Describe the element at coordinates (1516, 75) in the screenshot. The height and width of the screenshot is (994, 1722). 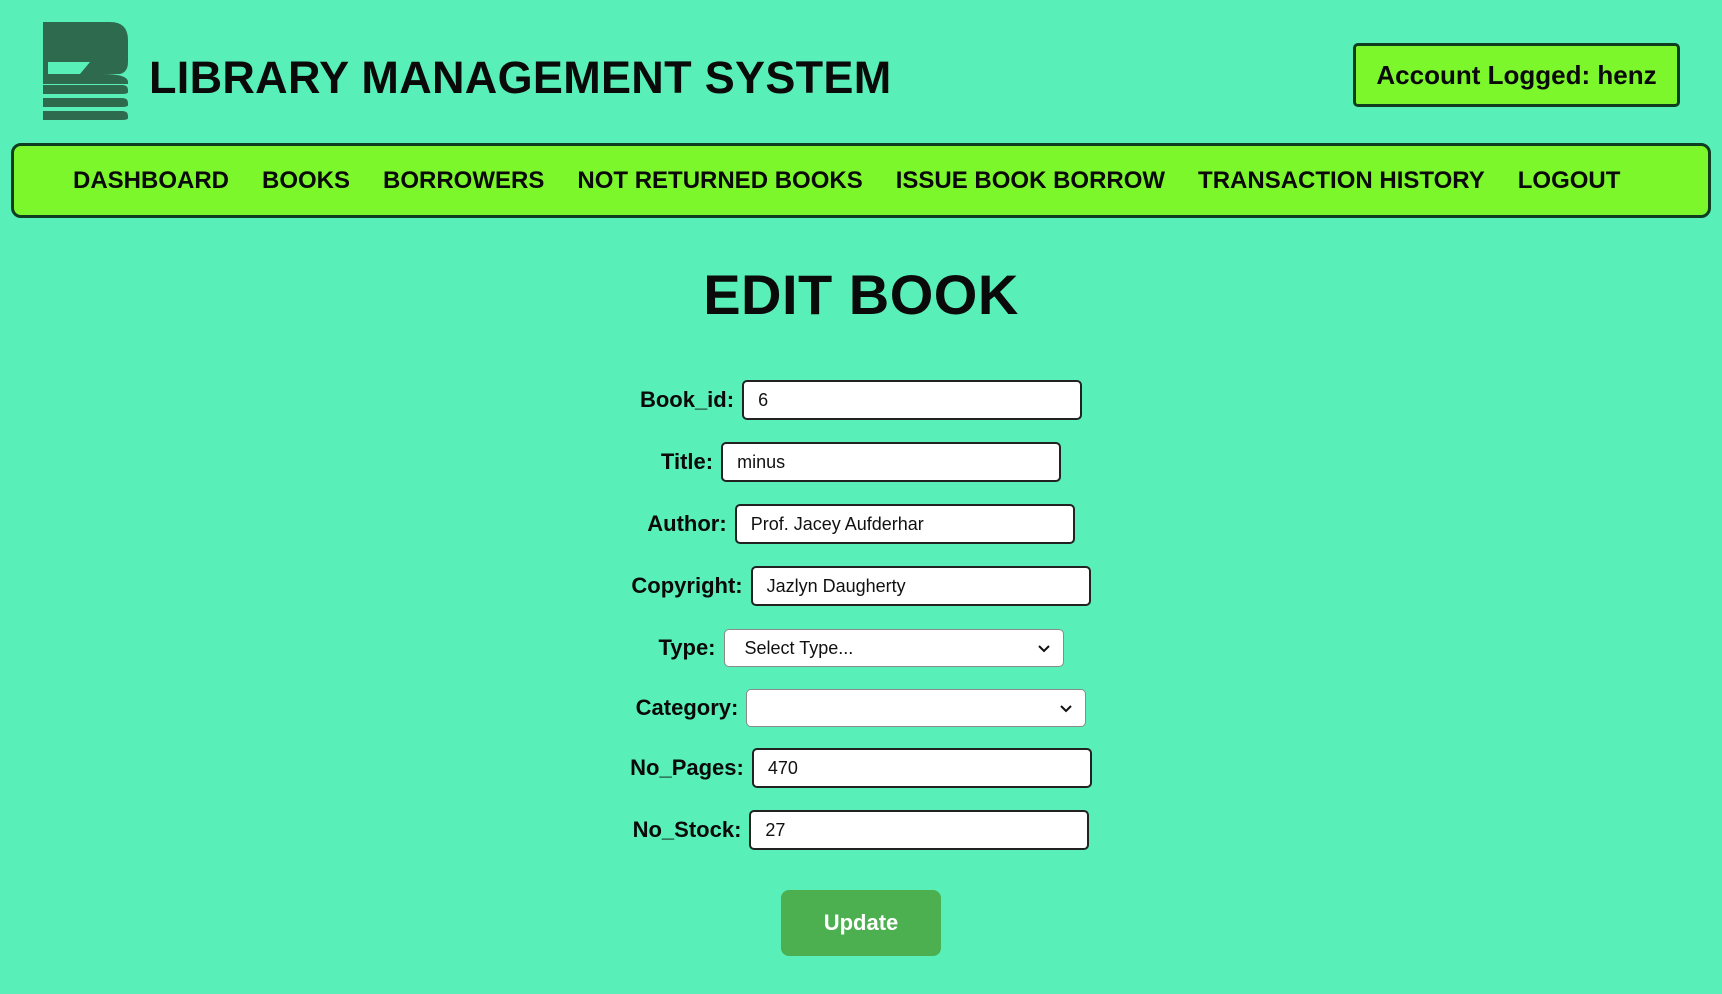
I see `account-logged-badge: Account Logged: henz` at that location.